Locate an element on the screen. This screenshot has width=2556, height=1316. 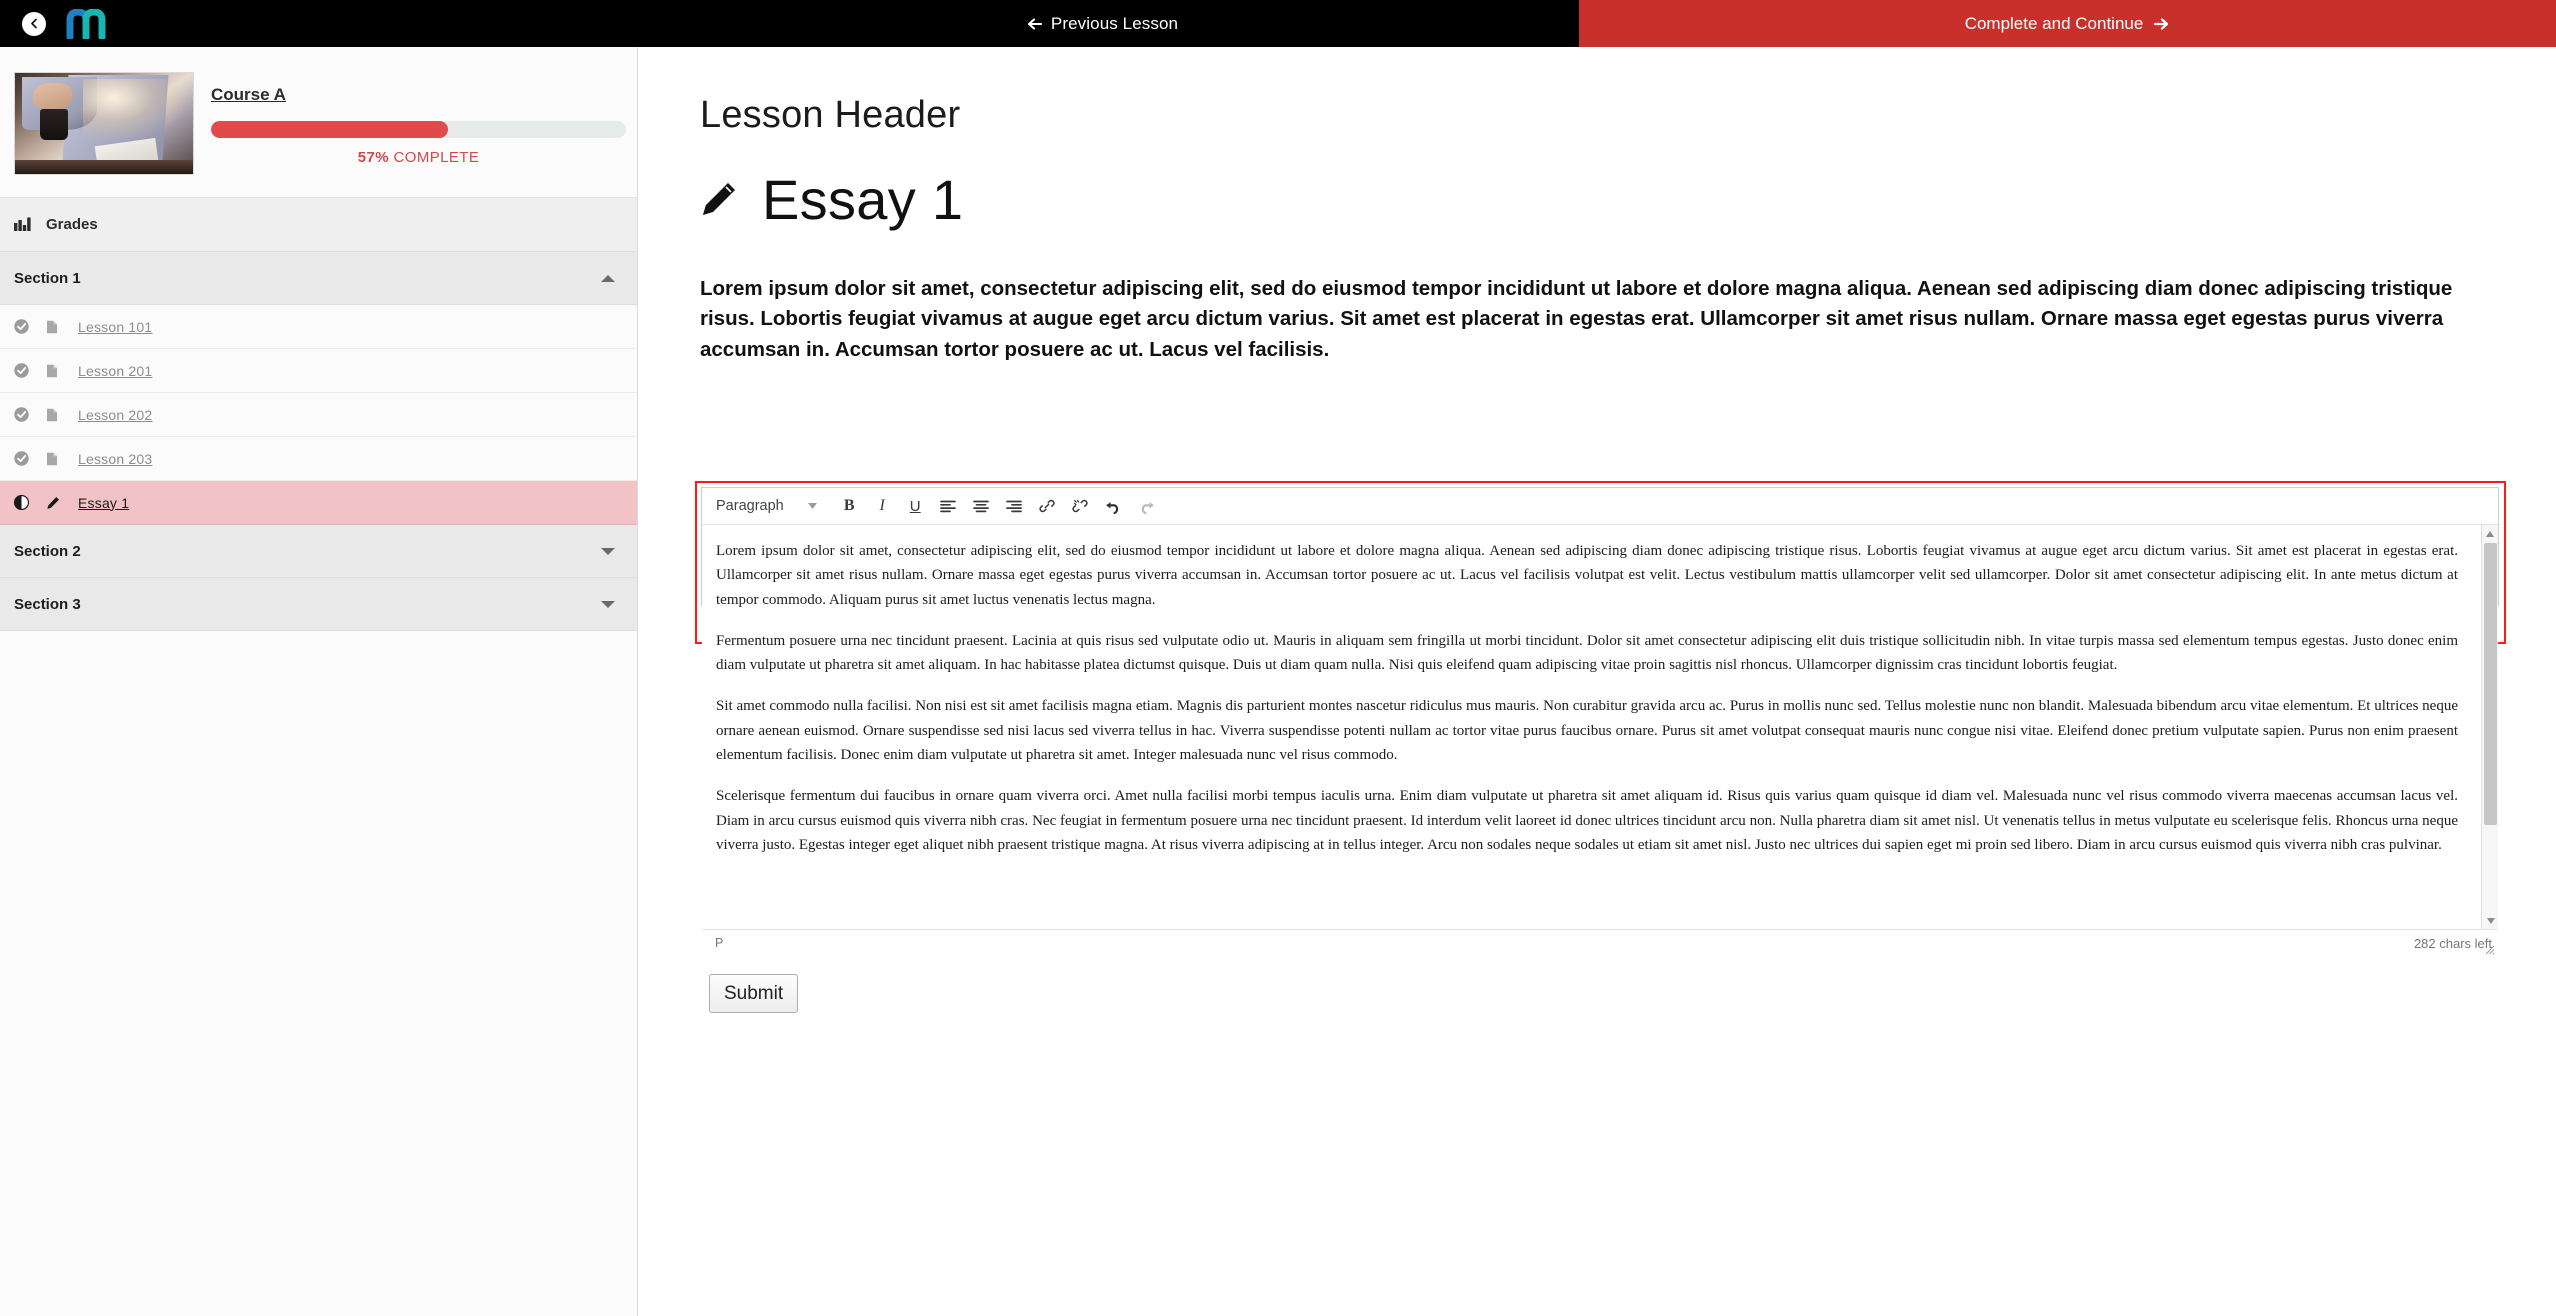
sidebar-item-label: Lesson 202 is located at coordinates (115, 414).